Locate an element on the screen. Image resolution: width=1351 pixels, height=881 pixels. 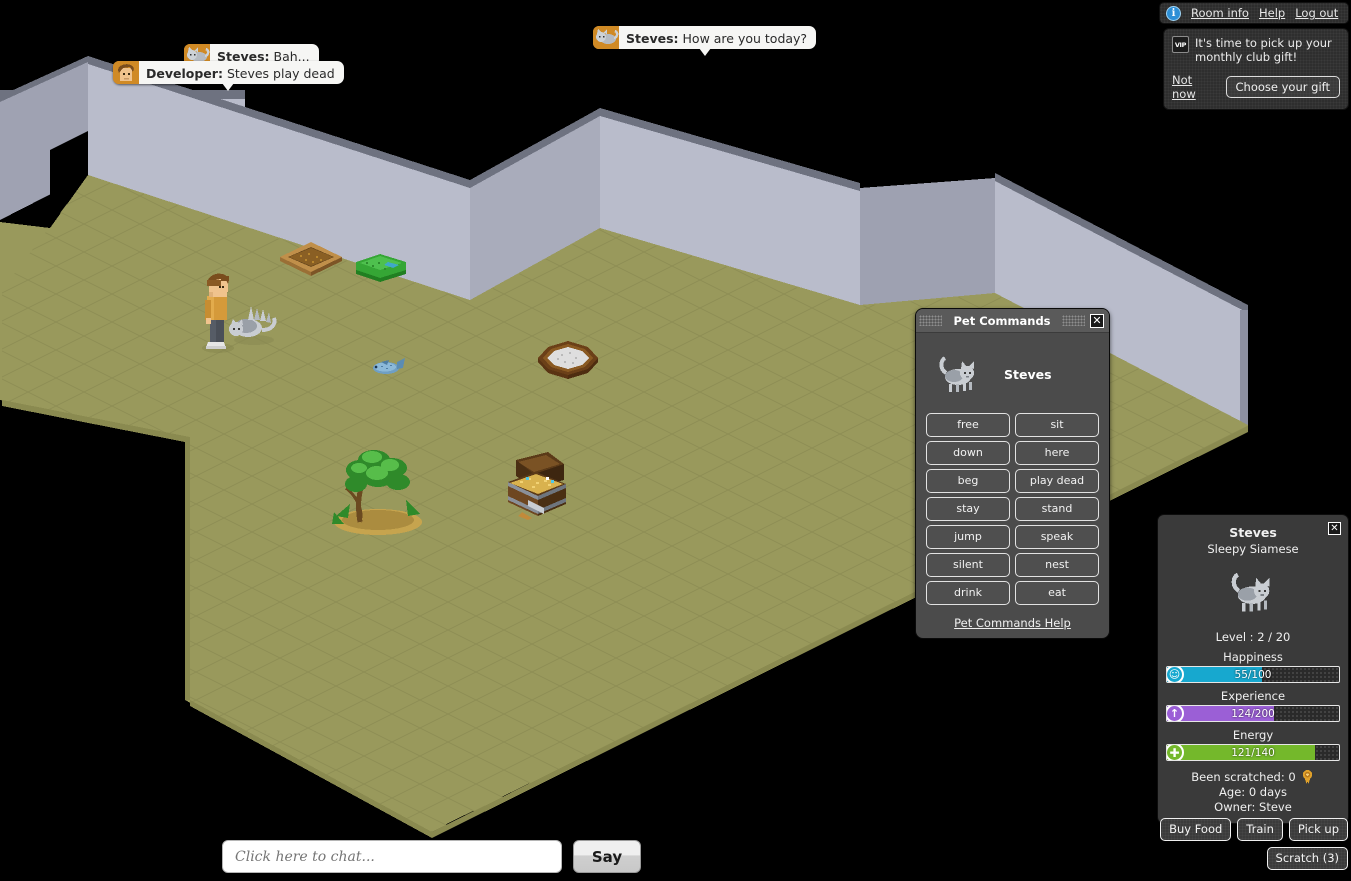
cmd-beg: beg is located at coordinates (968, 481).